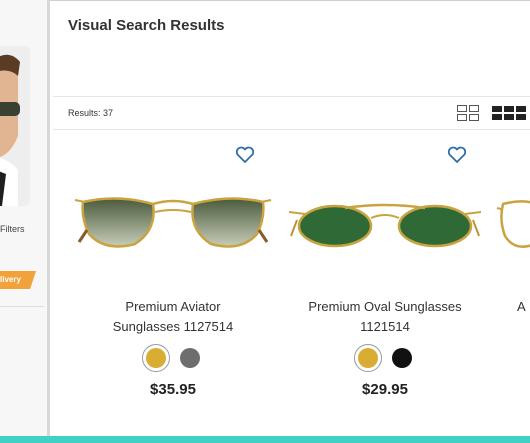 The image size is (530, 443). What do you see at coordinates (468, 113) in the screenshot?
I see `grid-2-view-icon` at bounding box center [468, 113].